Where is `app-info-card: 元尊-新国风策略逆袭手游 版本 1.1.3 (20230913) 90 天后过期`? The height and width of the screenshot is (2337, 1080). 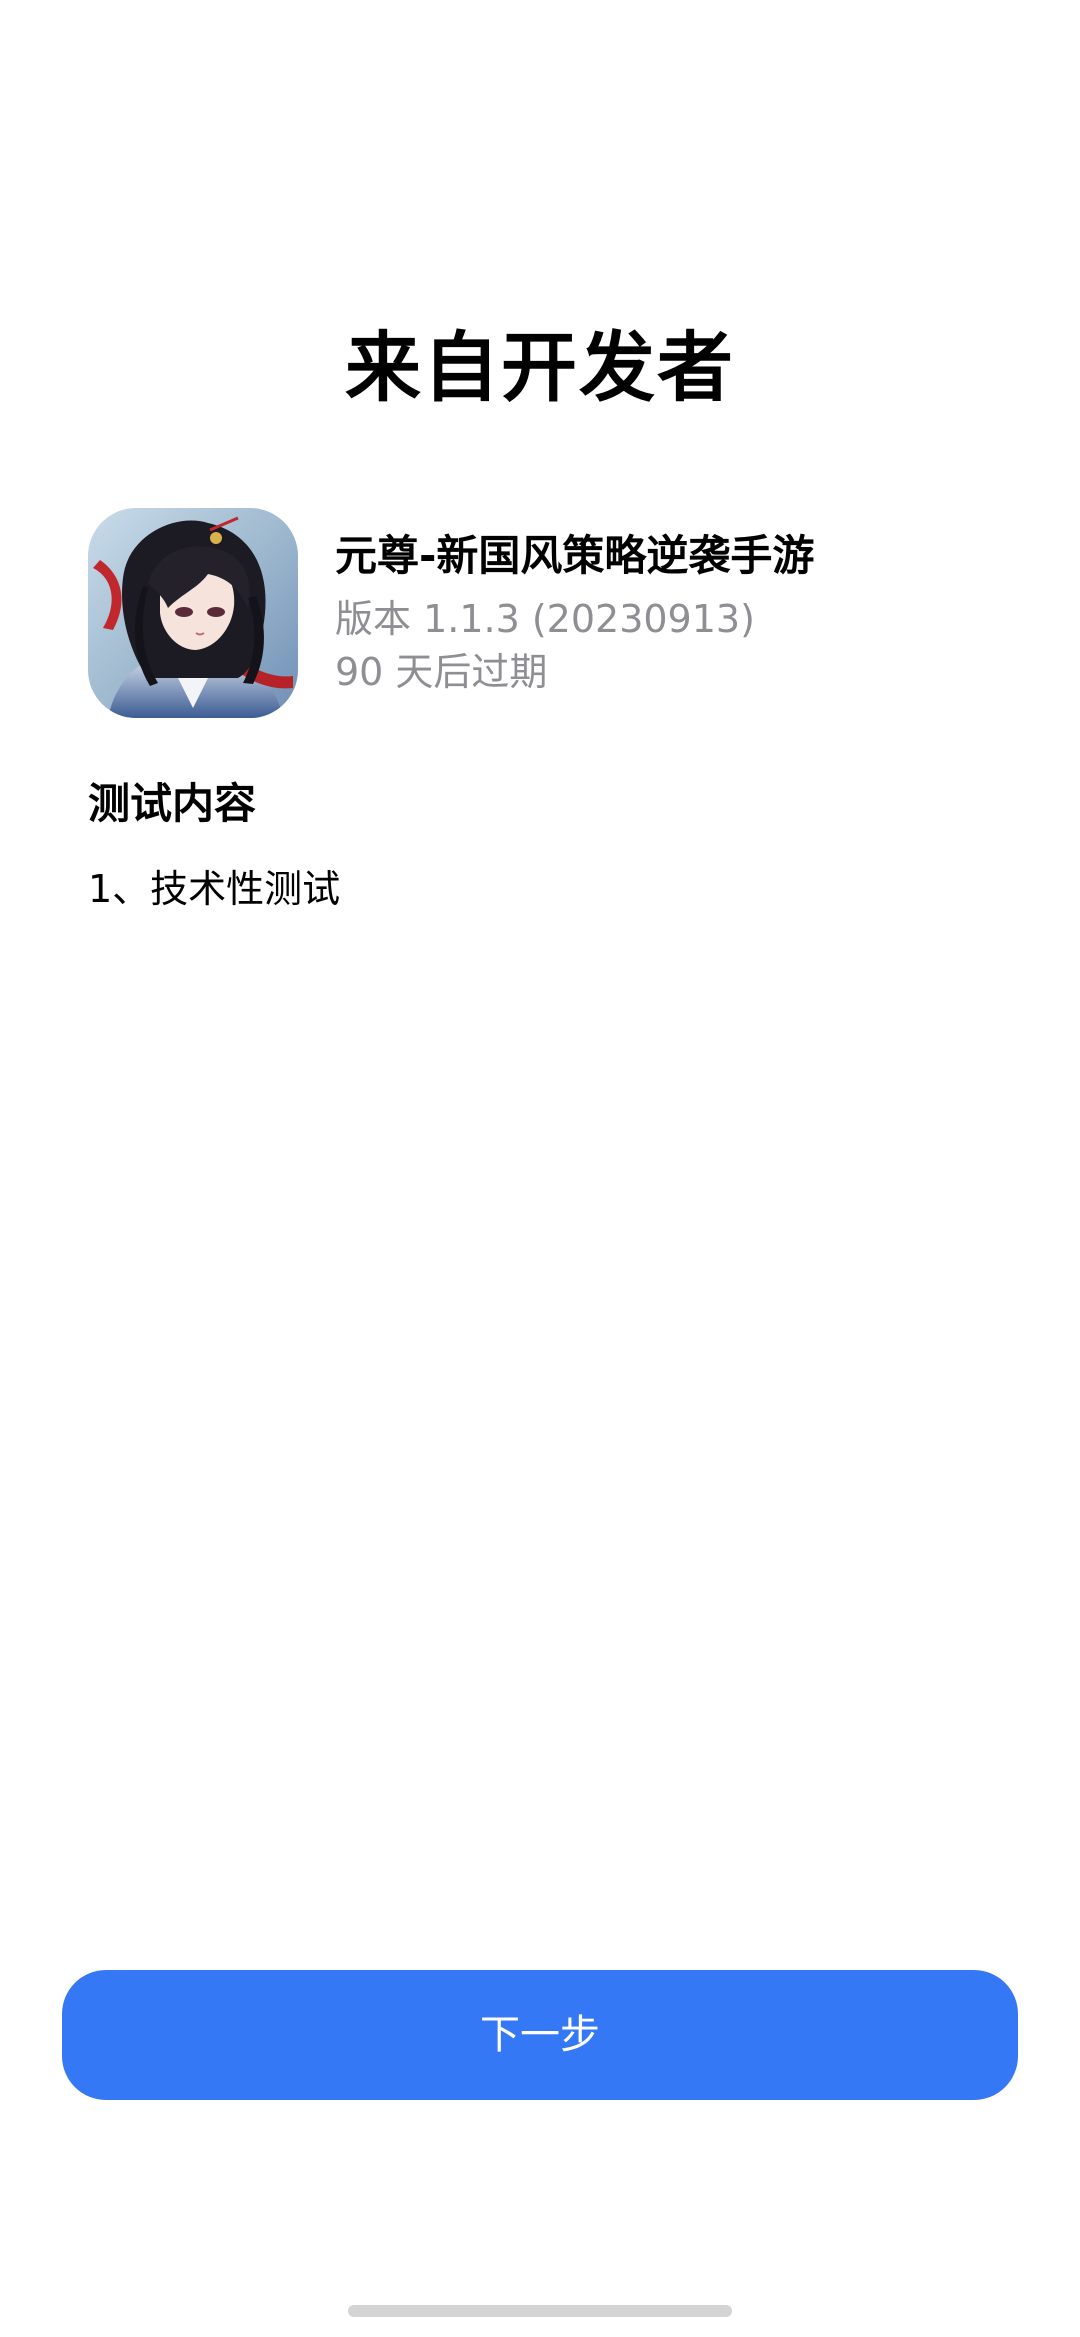 app-info-card: 元尊-新国风策略逆袭手游 版本 1.1.3 (20230913) 90 天后过期 is located at coordinates (548, 613).